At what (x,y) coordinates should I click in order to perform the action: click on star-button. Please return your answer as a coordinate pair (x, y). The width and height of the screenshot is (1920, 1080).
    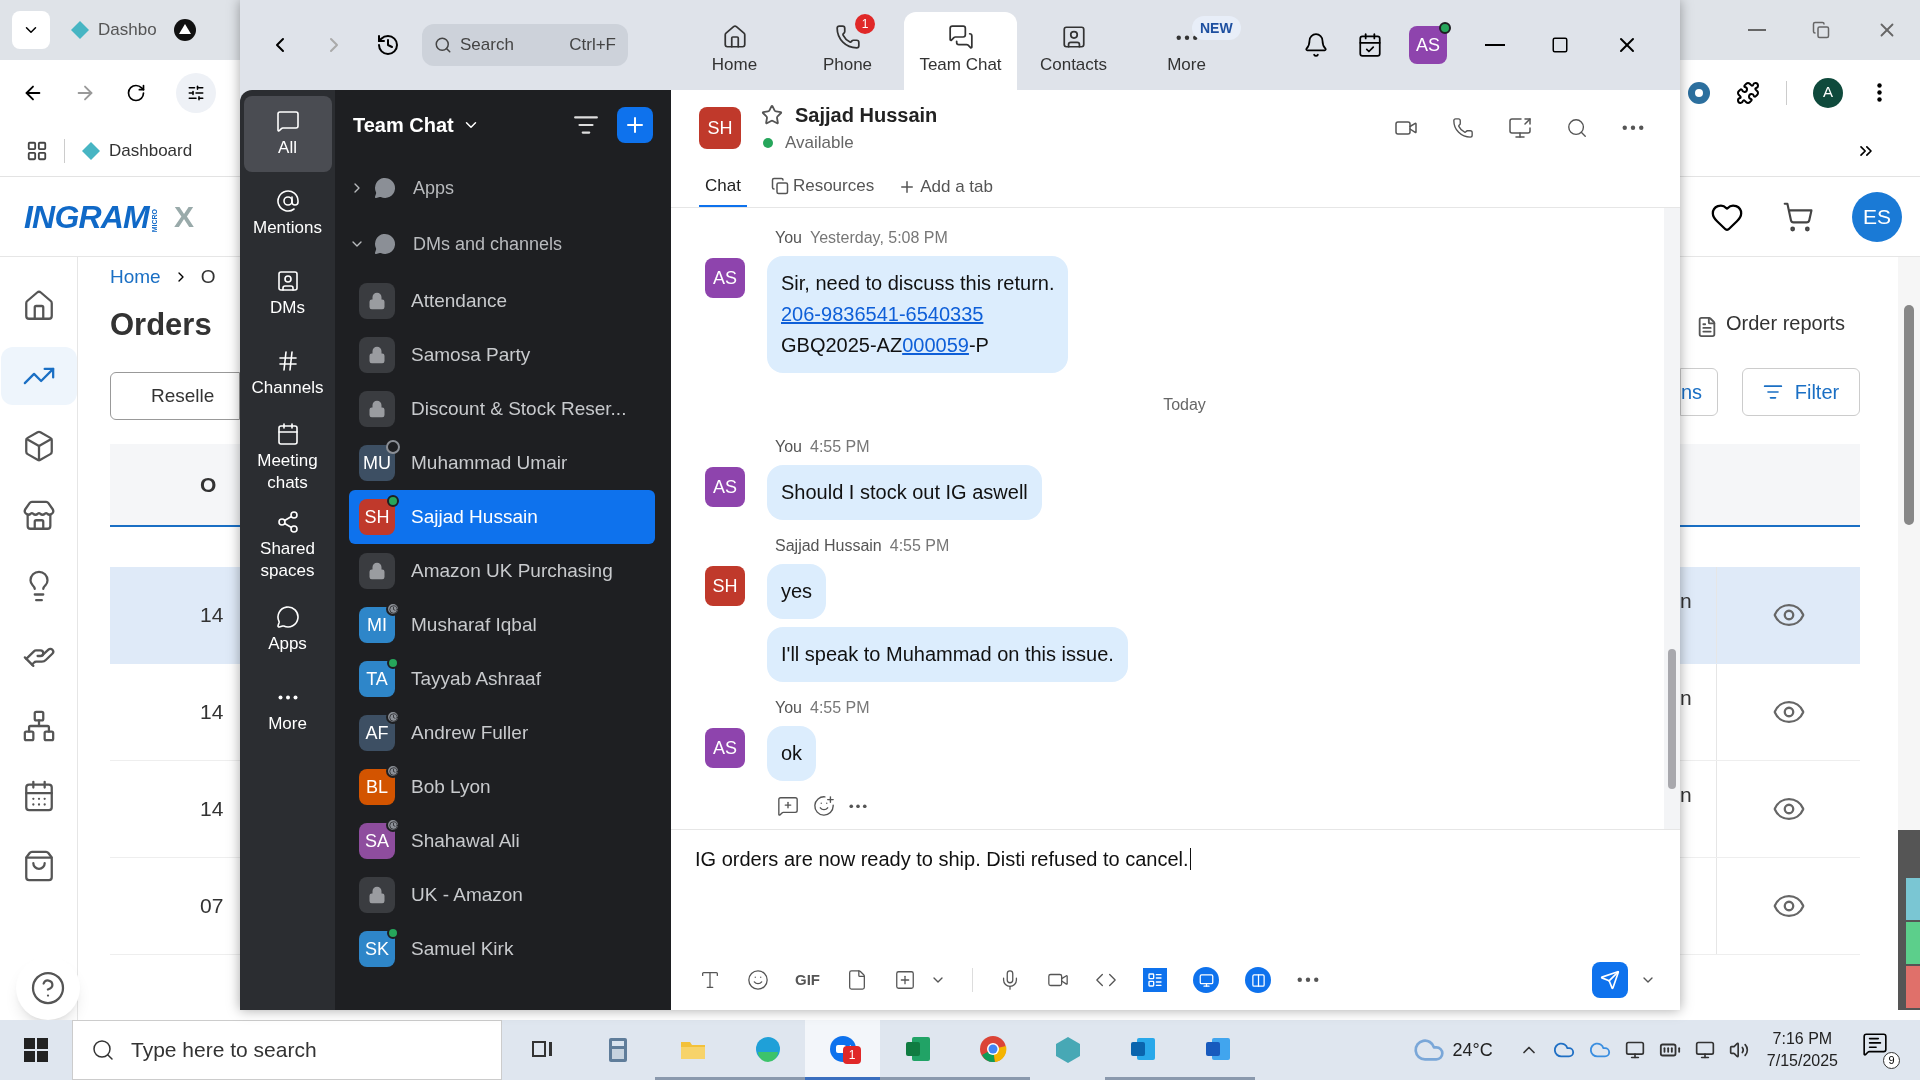
    Looking at the image, I should click on (772, 115).